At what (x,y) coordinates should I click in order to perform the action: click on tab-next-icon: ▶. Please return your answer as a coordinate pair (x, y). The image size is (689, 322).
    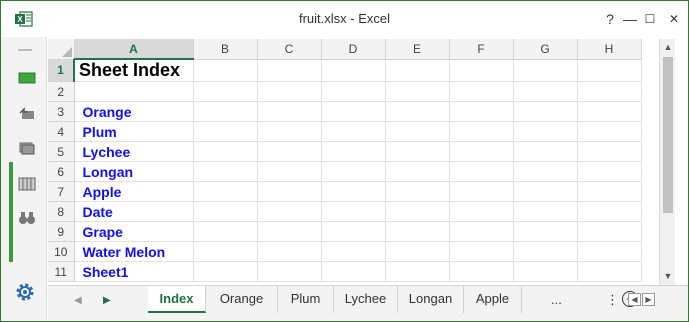
    Looking at the image, I should click on (107, 300).